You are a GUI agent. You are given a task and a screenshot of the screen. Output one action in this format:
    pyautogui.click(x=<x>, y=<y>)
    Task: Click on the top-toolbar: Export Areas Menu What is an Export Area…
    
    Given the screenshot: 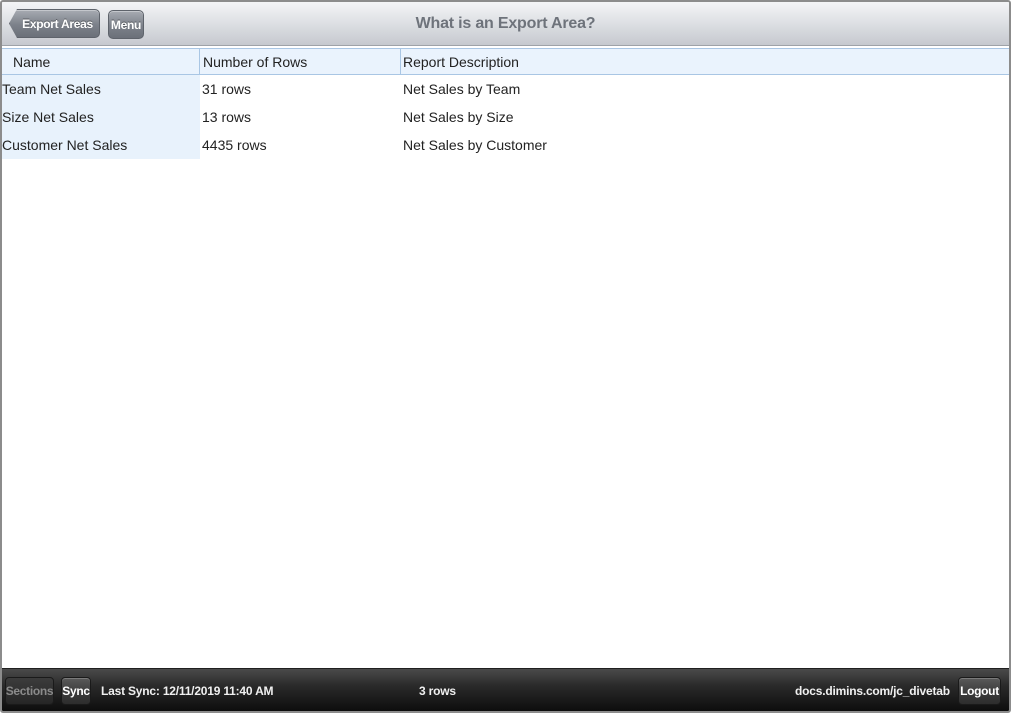 What is the action you would take?
    pyautogui.click(x=505, y=24)
    